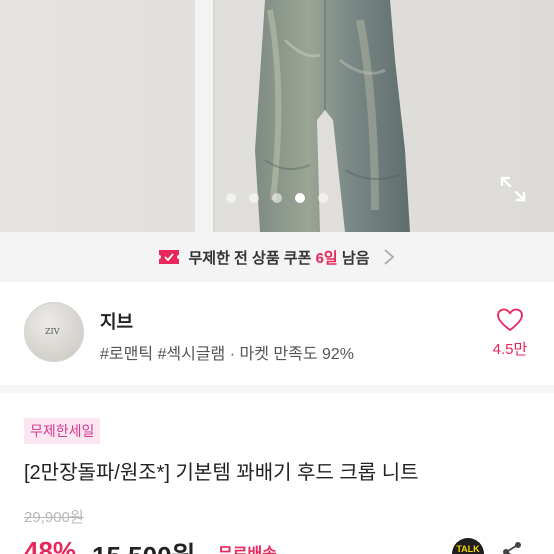 This screenshot has height=554, width=554. Describe the element at coordinates (510, 349) in the screenshot. I see `like-count: 4.5만` at that location.